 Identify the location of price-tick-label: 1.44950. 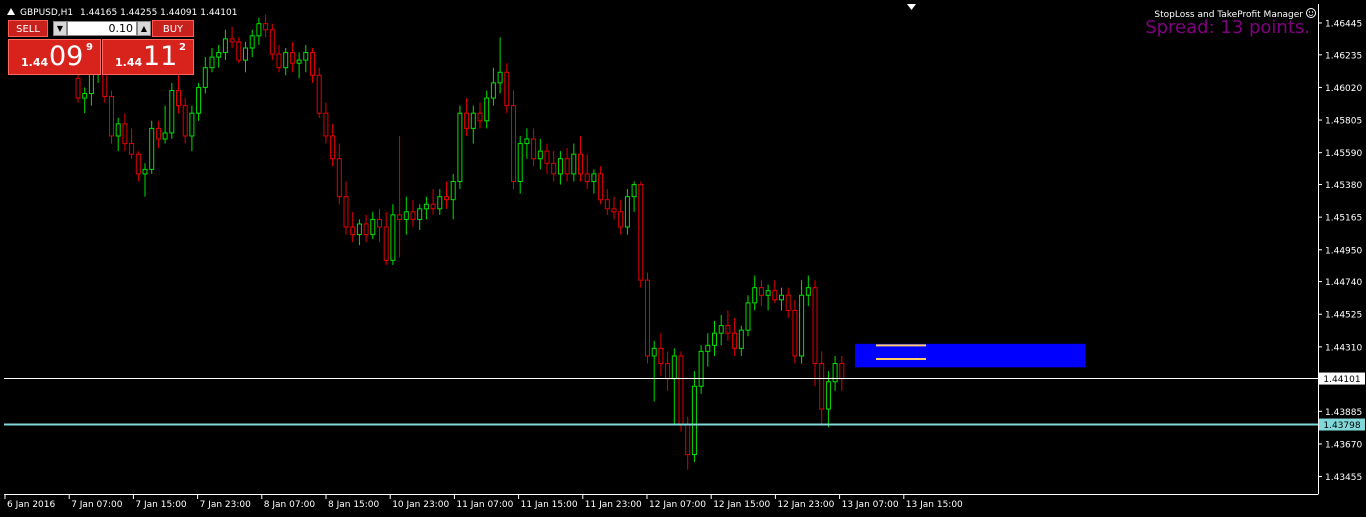
(1343, 251).